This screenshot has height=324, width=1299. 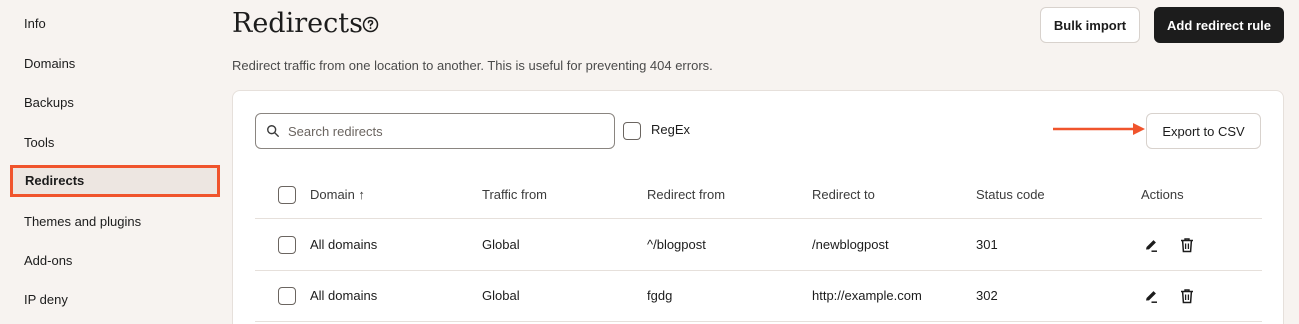 What do you see at coordinates (370, 24) in the screenshot?
I see `help-icon` at bounding box center [370, 24].